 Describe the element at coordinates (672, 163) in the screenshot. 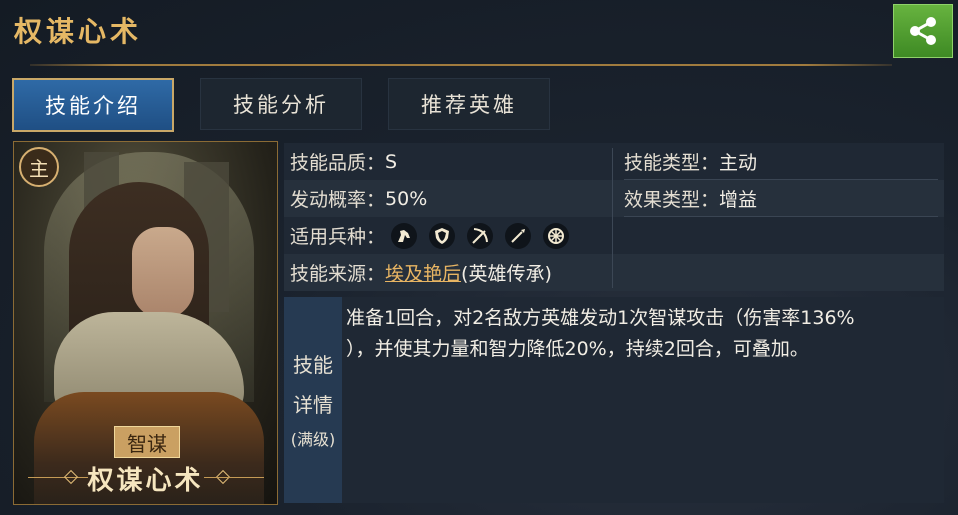

I see `skill-type-label: 技能类型：` at that location.